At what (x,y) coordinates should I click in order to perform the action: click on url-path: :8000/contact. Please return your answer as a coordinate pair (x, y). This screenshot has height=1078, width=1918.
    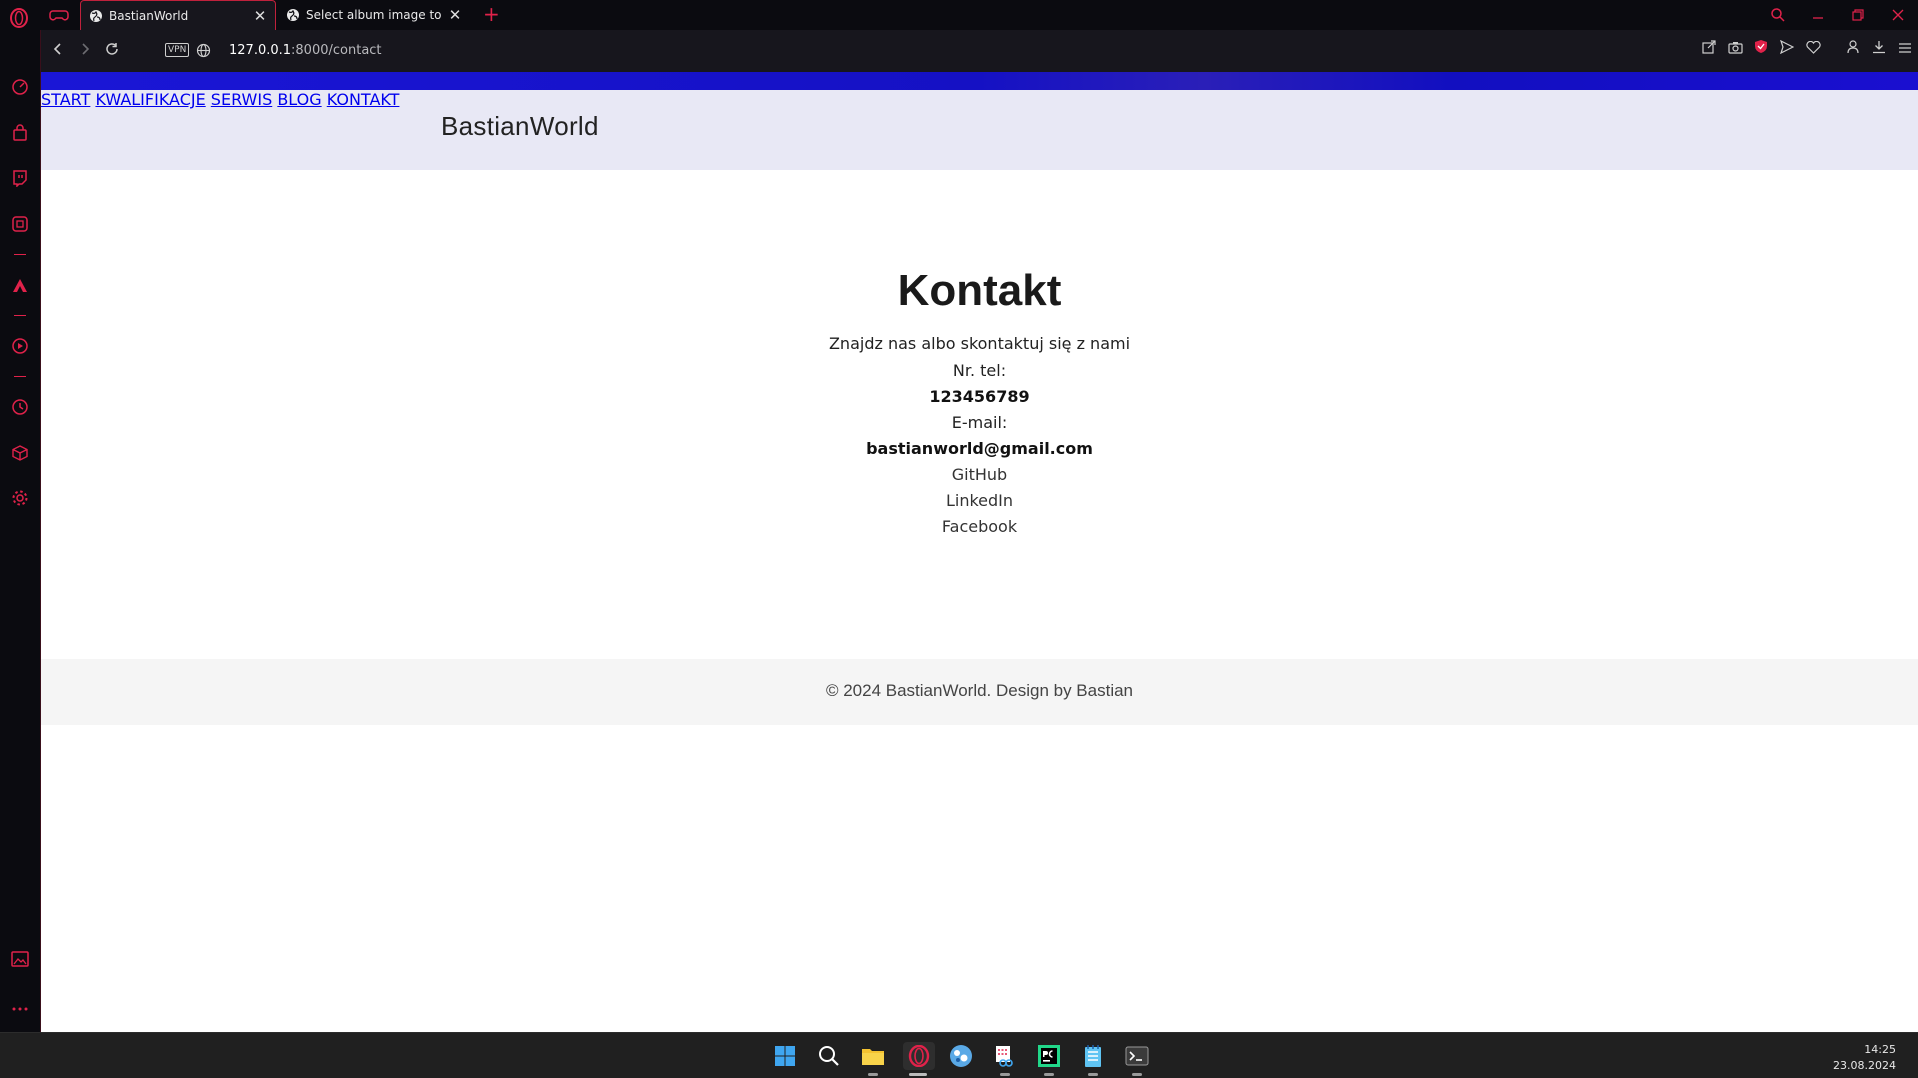
    Looking at the image, I should click on (336, 50).